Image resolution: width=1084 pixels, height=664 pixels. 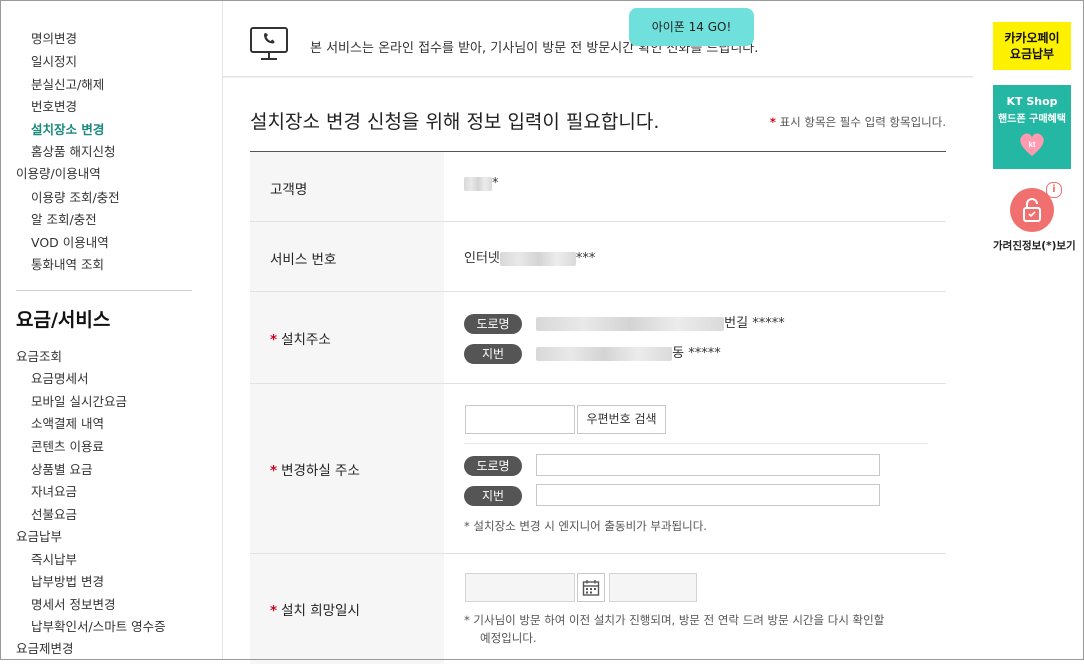 I want to click on sidebar-item-plan-change: 요금제변경, so click(x=45, y=647).